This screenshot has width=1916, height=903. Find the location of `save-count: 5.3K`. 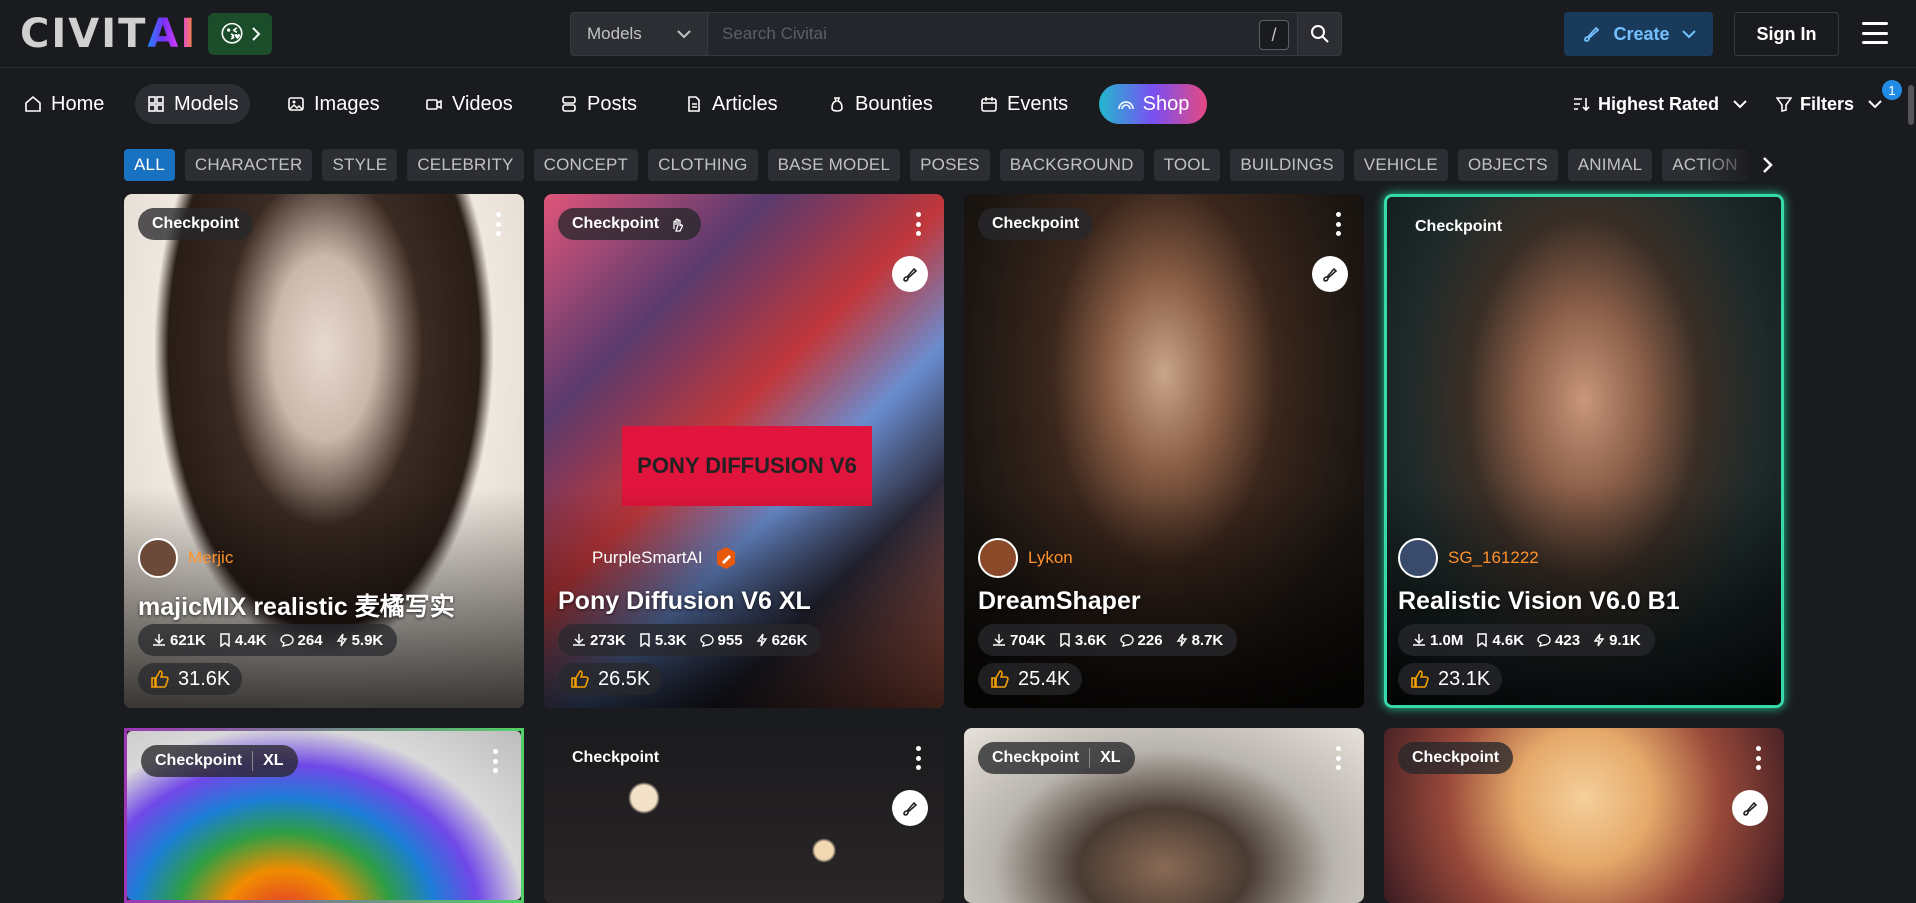

save-count: 5.3K is located at coordinates (670, 640).